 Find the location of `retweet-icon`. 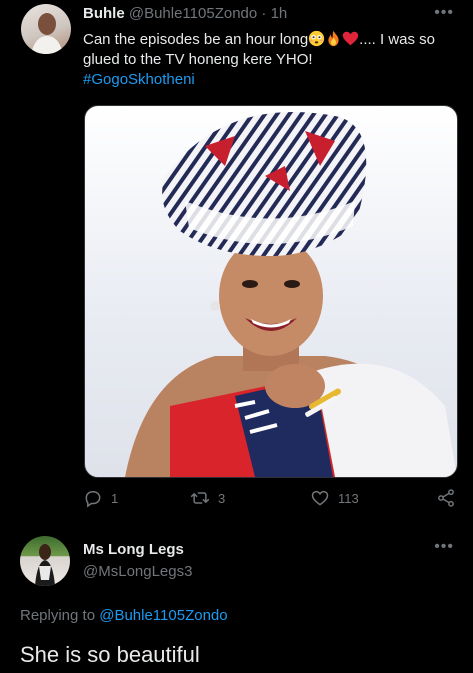

retweet-icon is located at coordinates (200, 498).